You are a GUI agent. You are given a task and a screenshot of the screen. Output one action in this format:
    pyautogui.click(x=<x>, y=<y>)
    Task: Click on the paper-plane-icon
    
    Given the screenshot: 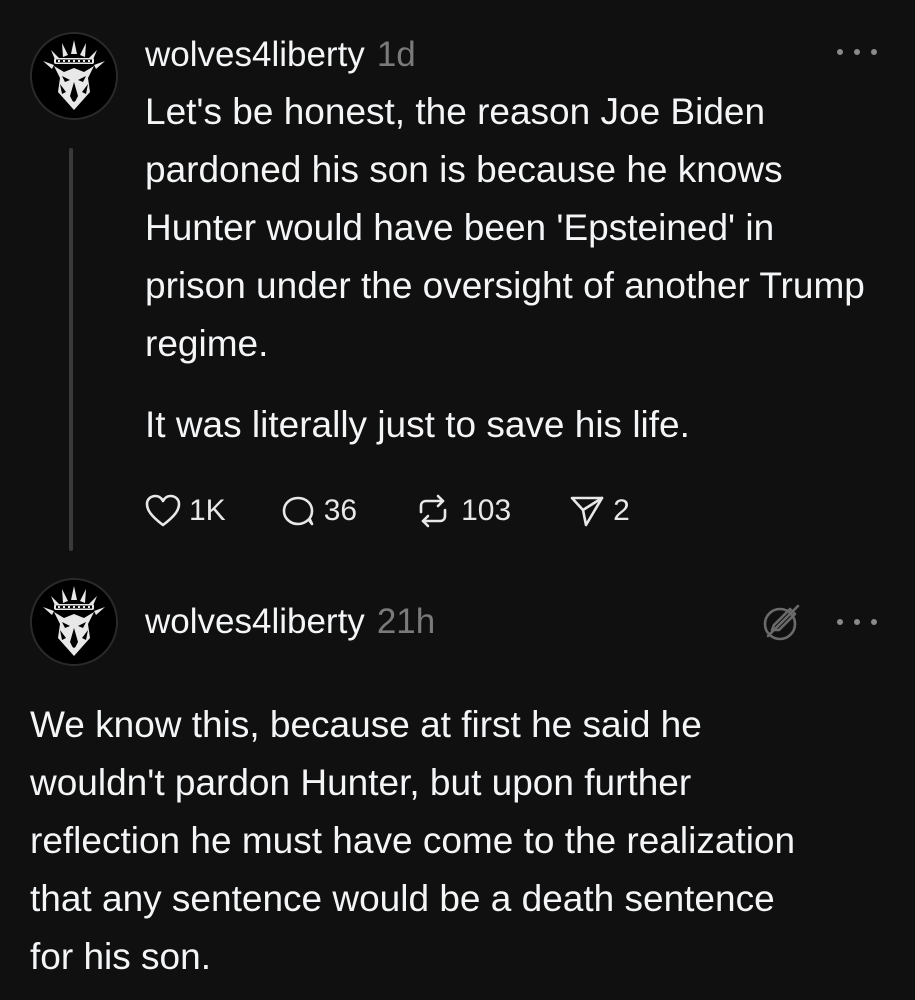 What is the action you would take?
    pyautogui.click(x=587, y=511)
    